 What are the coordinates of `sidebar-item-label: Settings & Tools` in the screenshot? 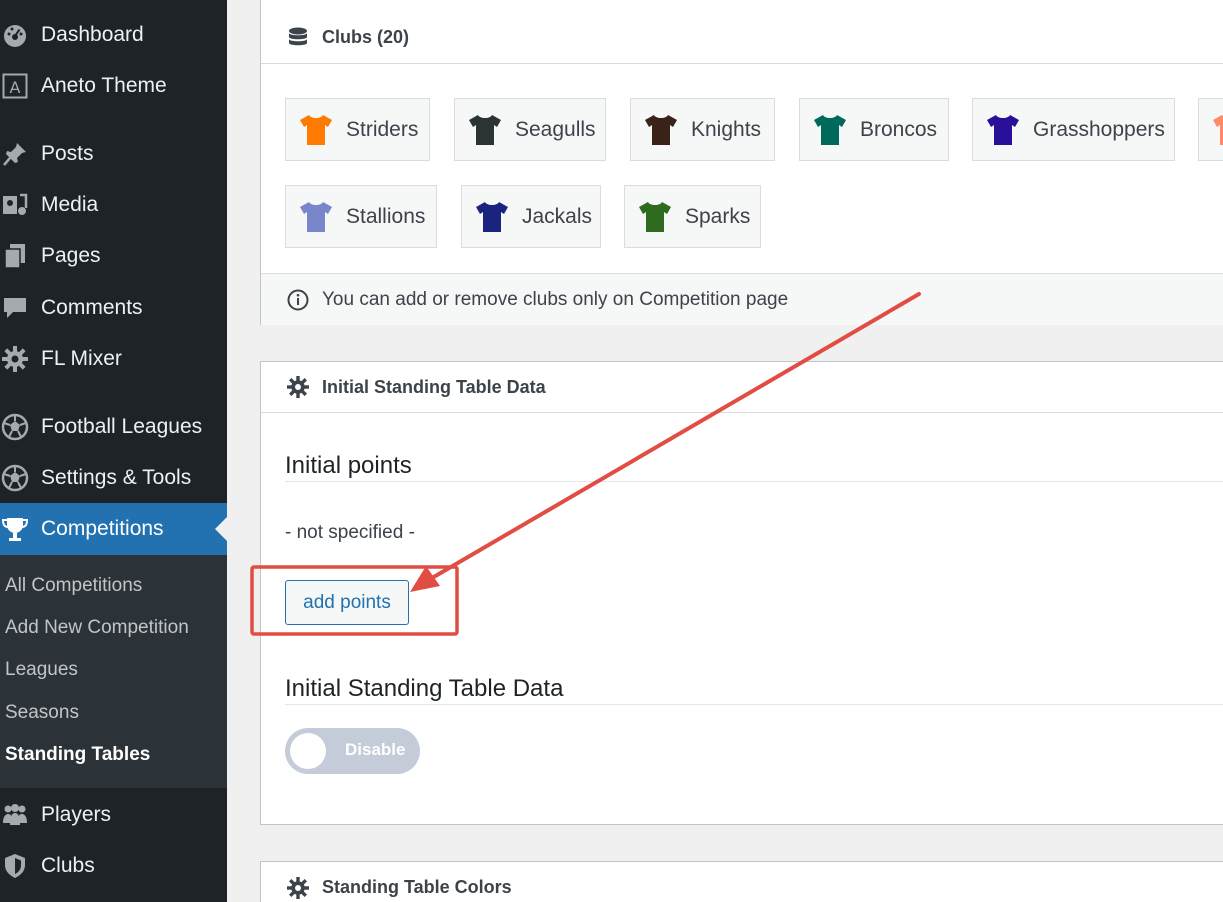 It's located at (116, 477).